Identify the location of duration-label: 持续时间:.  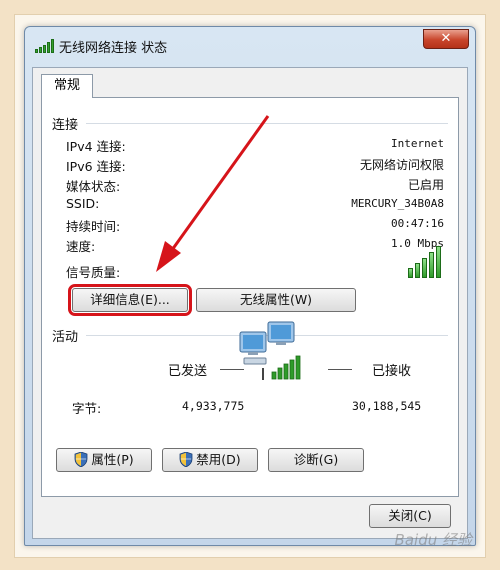
(93, 226).